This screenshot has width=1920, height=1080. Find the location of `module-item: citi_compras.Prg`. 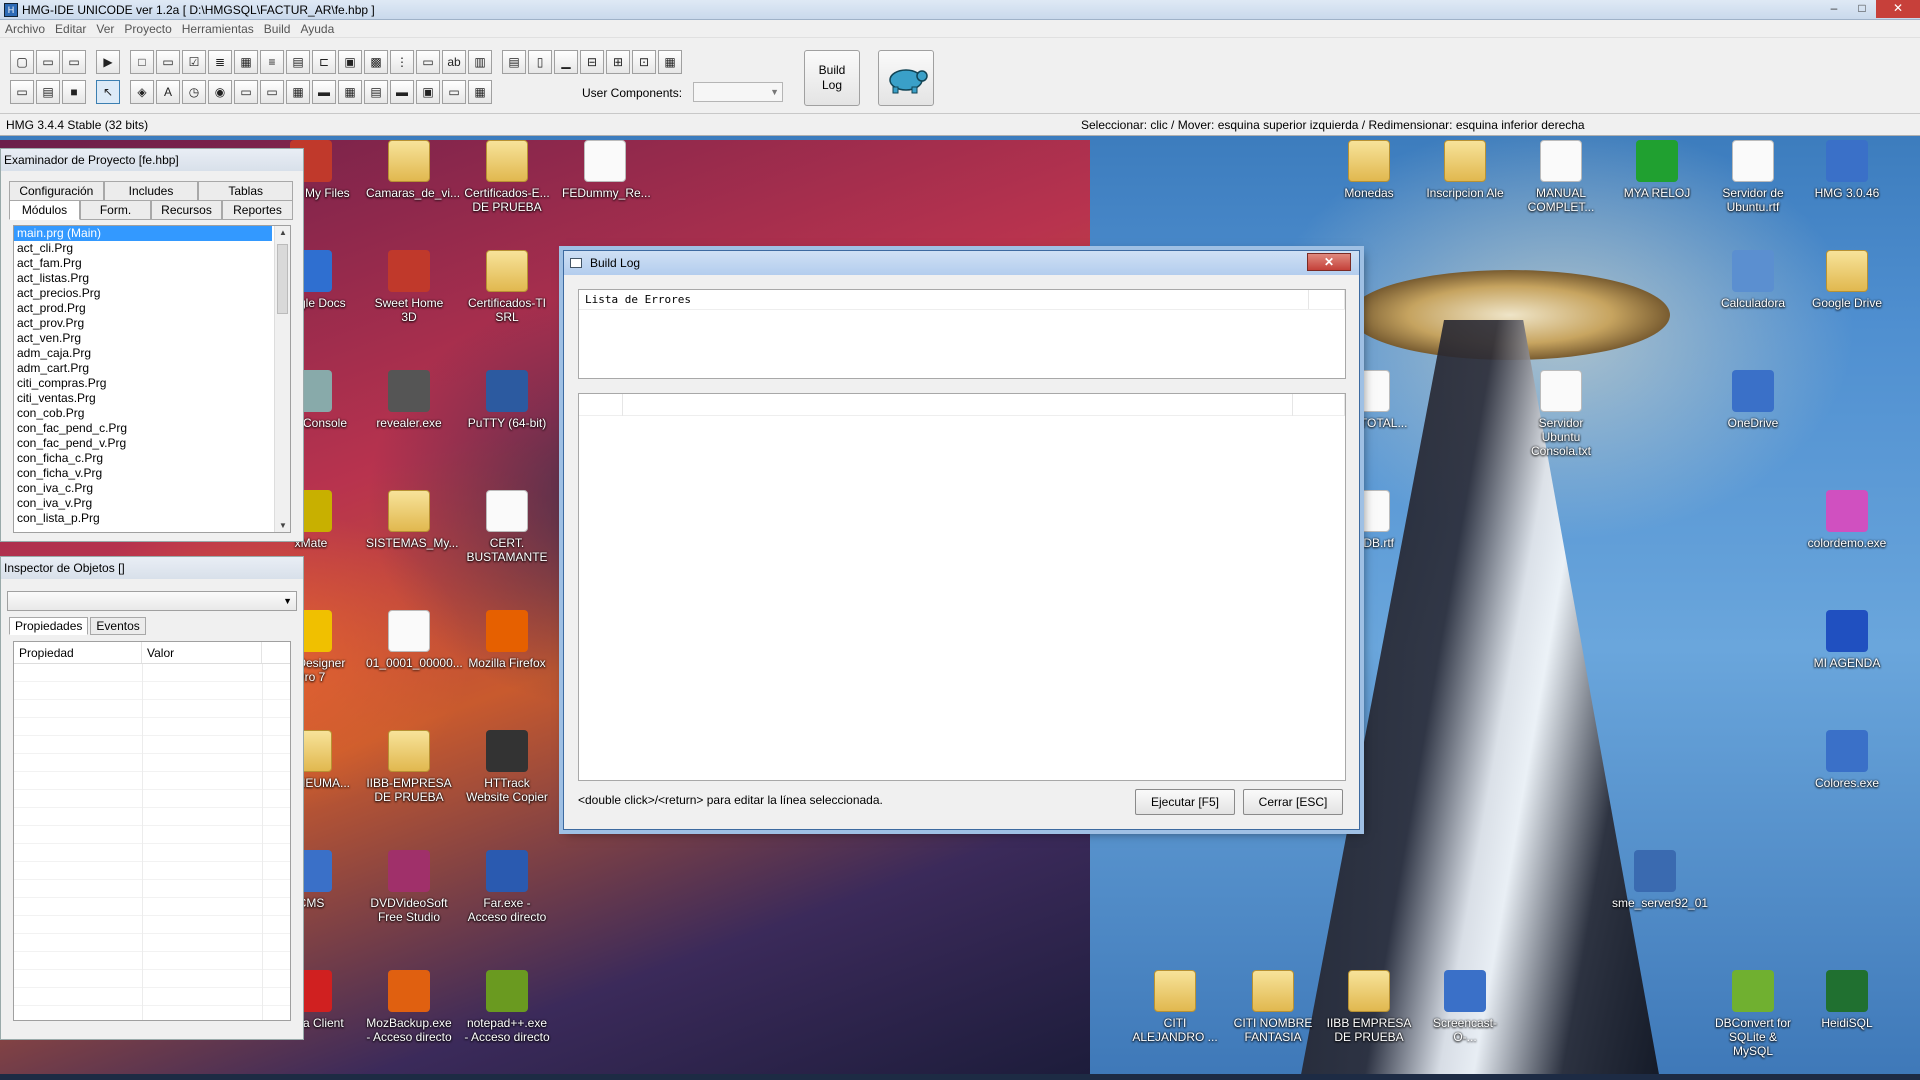

module-item: citi_compras.Prg is located at coordinates (152, 383).